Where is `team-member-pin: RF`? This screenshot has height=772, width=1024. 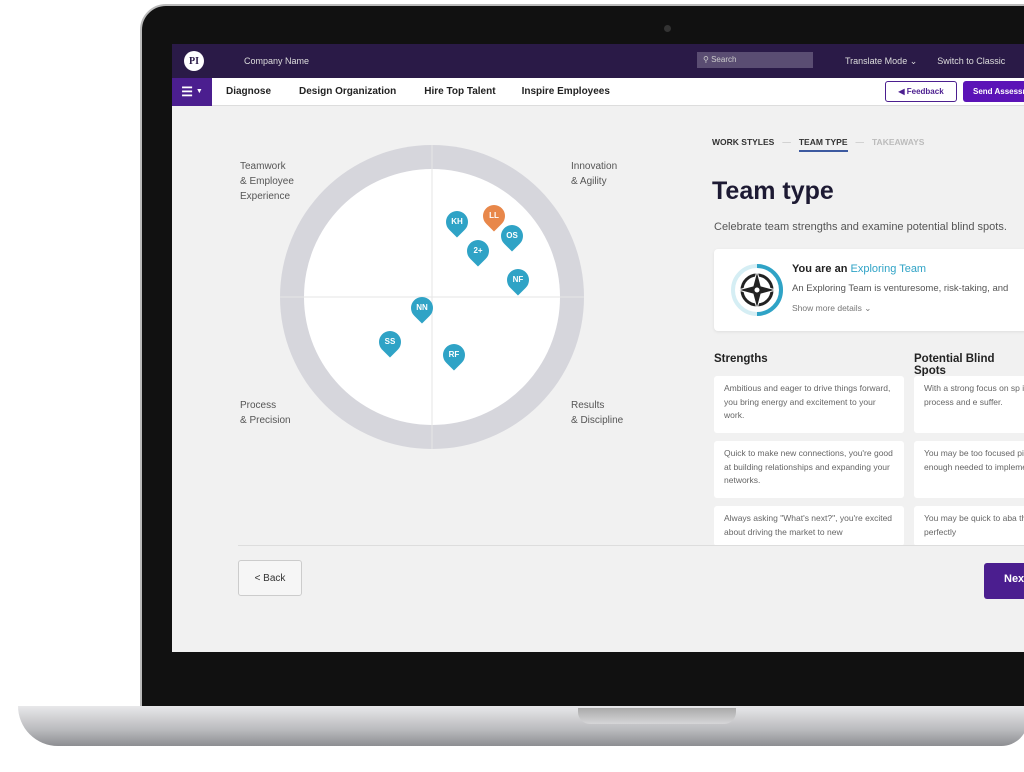
team-member-pin: RF is located at coordinates (454, 355).